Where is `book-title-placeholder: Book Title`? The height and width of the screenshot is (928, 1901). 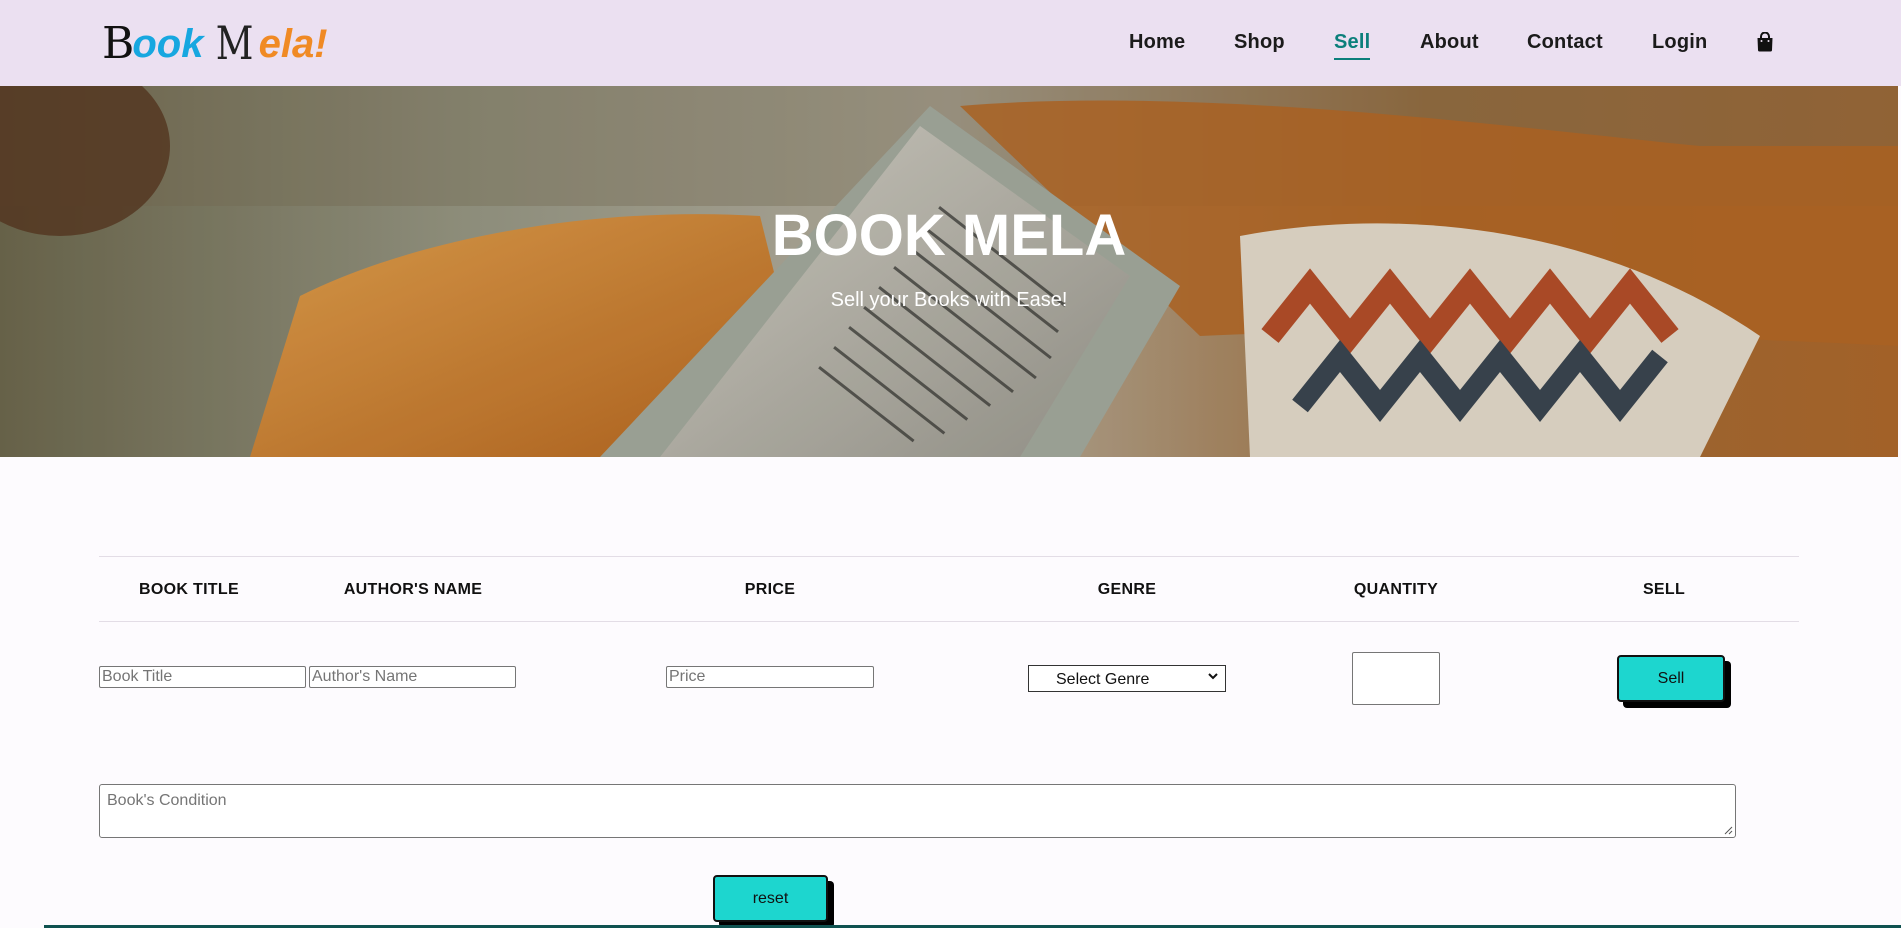 book-title-placeholder: Book Title is located at coordinates (137, 676).